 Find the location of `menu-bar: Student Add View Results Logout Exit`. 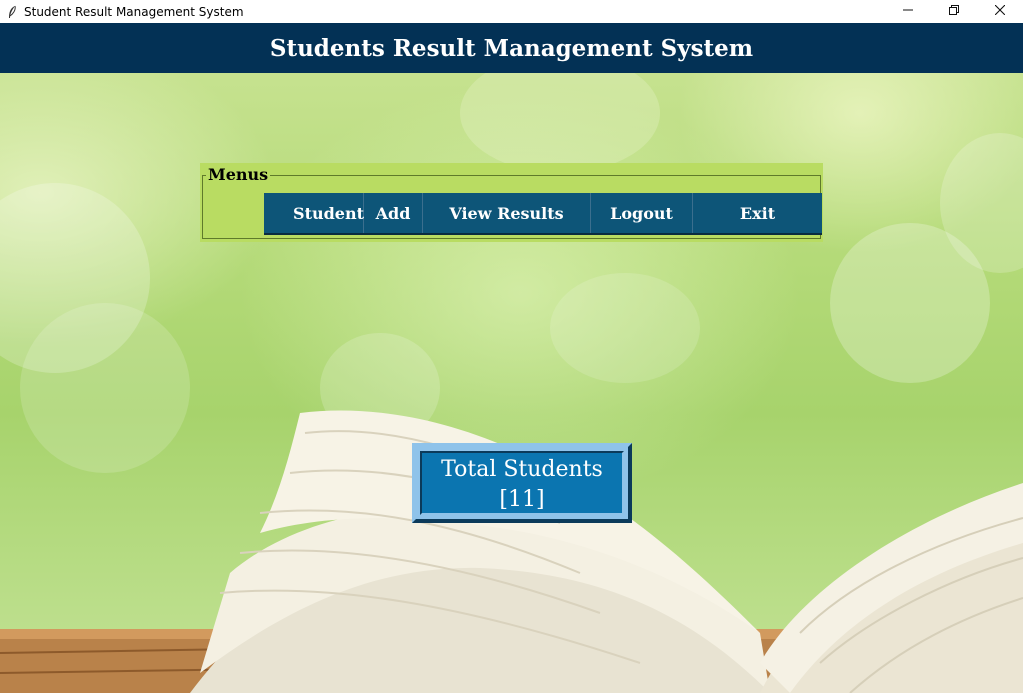

menu-bar: Student Add View Results Logout Exit is located at coordinates (543, 213).